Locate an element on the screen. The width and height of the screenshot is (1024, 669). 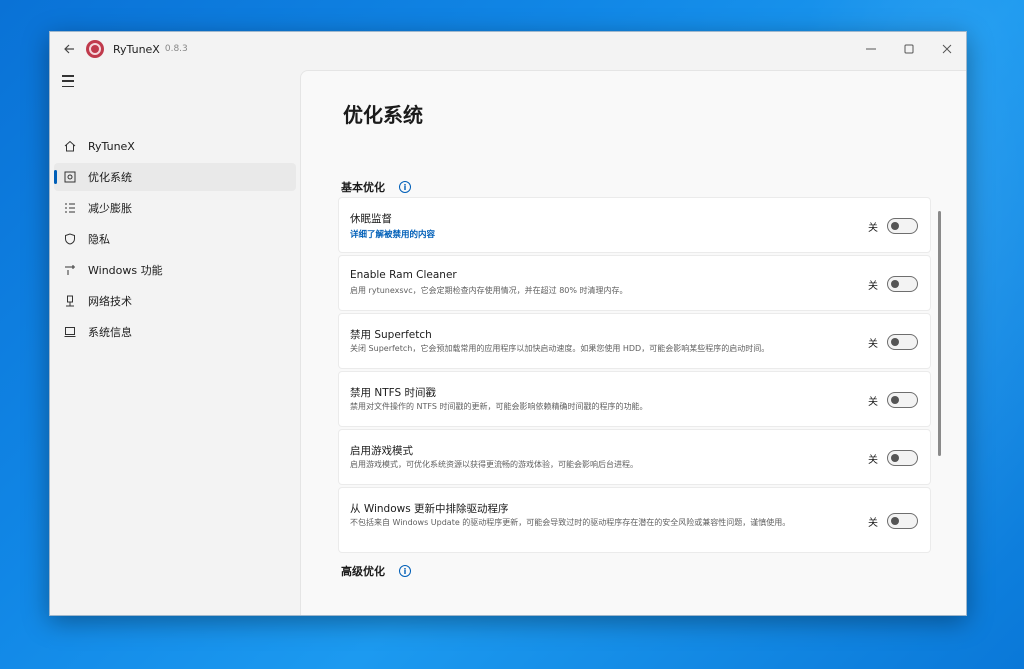
window-controls is located at coordinates (909, 49).